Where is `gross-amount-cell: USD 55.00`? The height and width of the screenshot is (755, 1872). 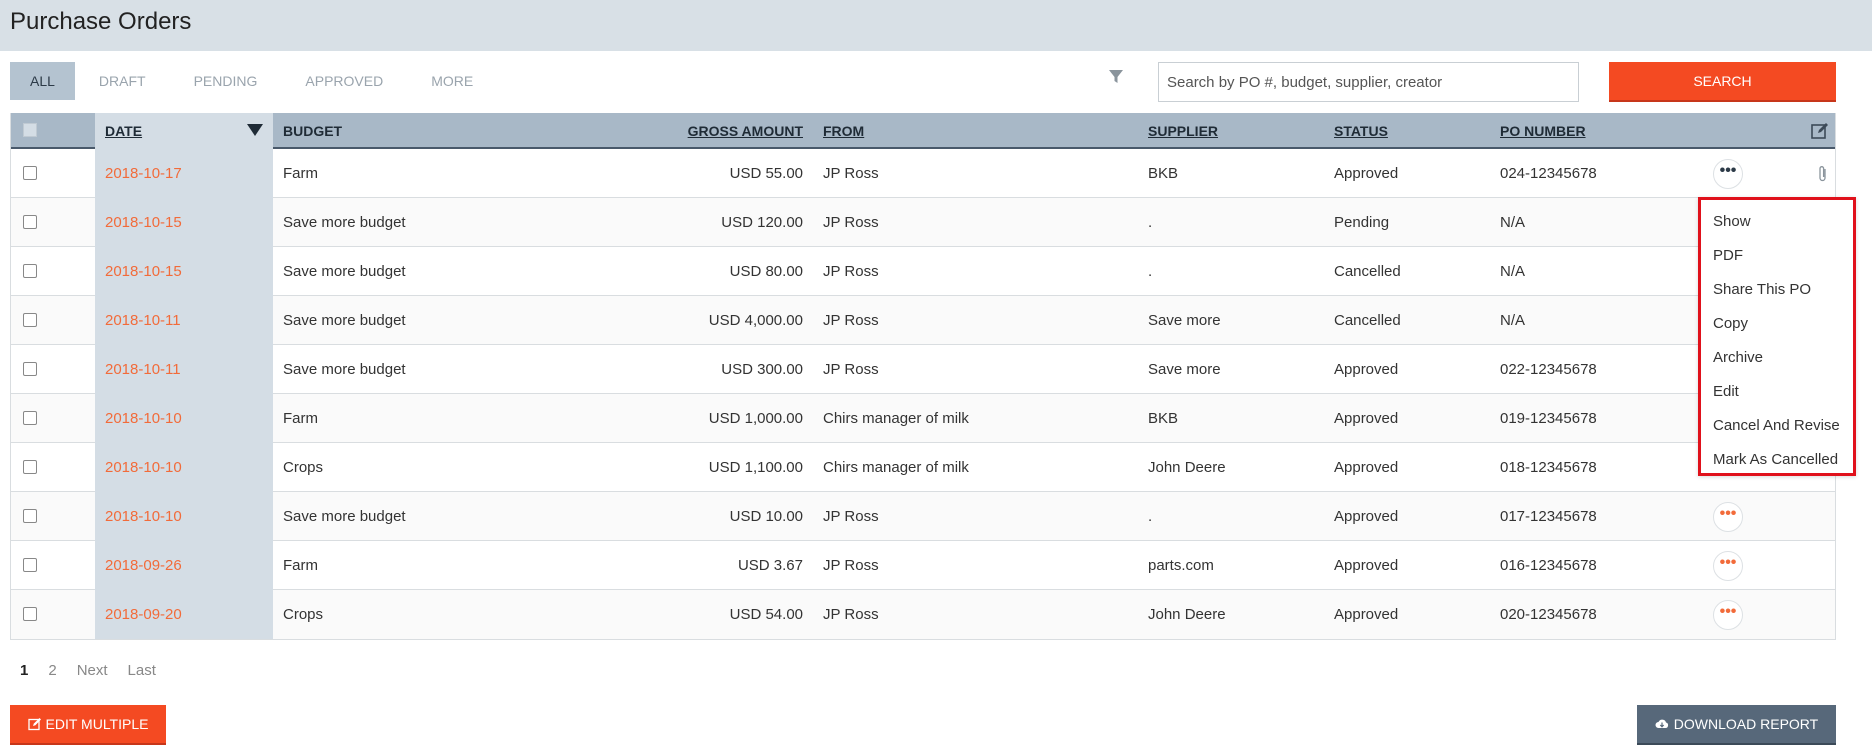
gross-amount-cell: USD 55.00 is located at coordinates (766, 173).